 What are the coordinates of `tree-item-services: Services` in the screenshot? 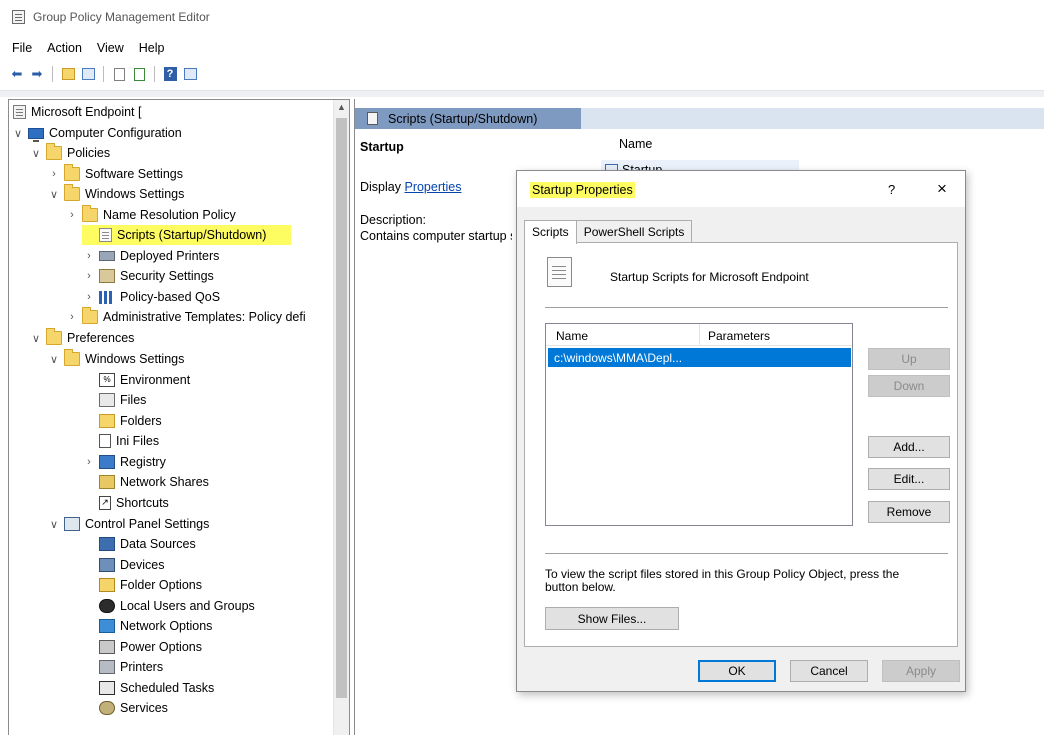 It's located at (125, 708).